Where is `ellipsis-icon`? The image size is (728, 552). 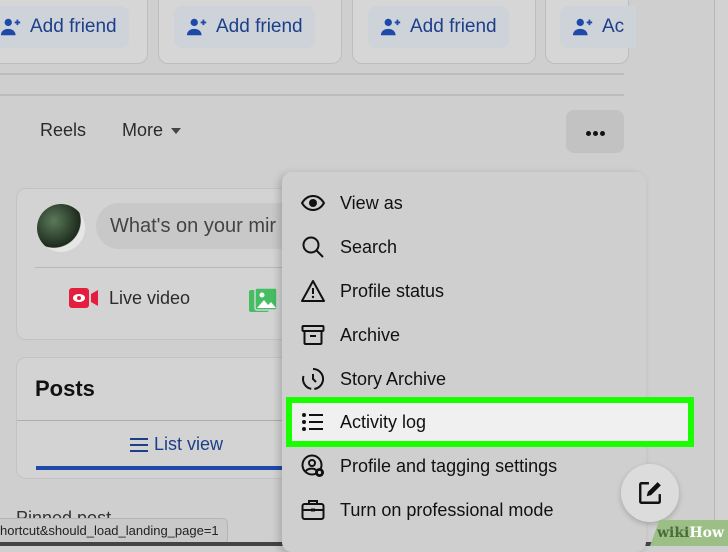 ellipsis-icon is located at coordinates (595, 132).